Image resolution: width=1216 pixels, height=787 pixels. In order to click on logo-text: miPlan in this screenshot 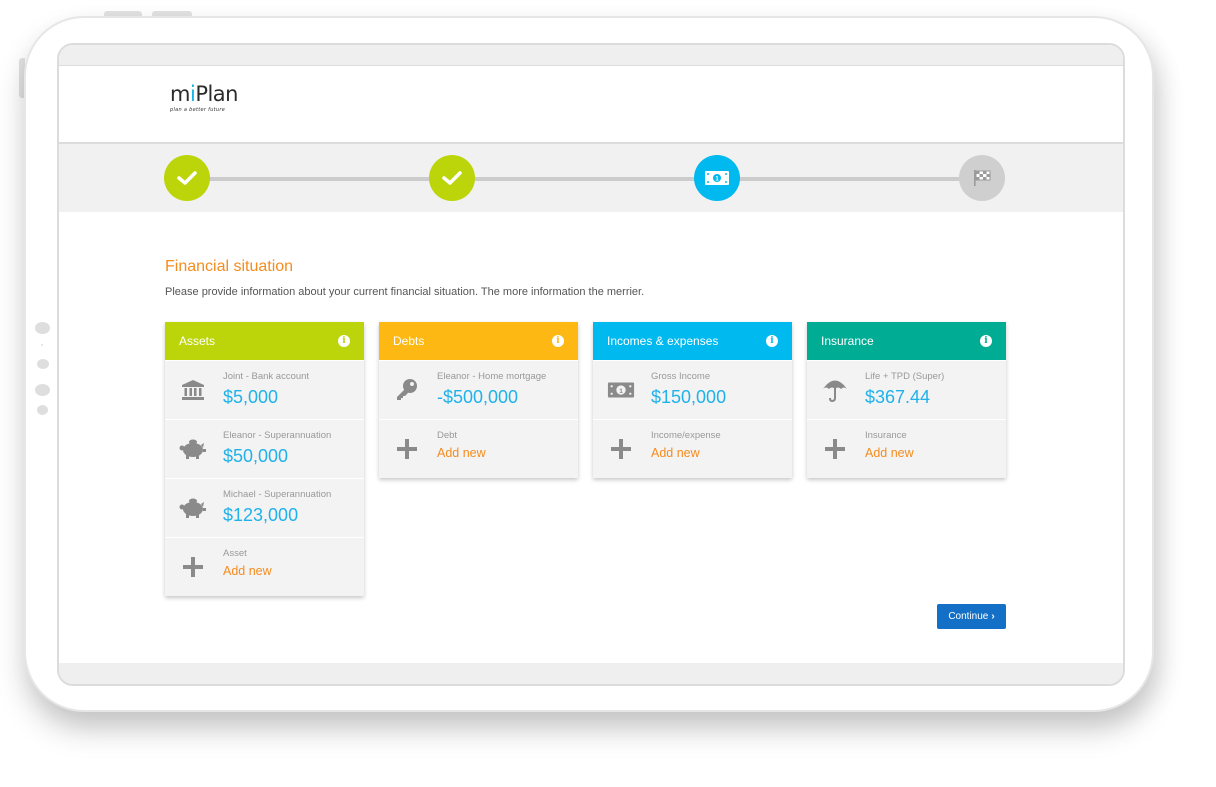, I will do `click(204, 94)`.